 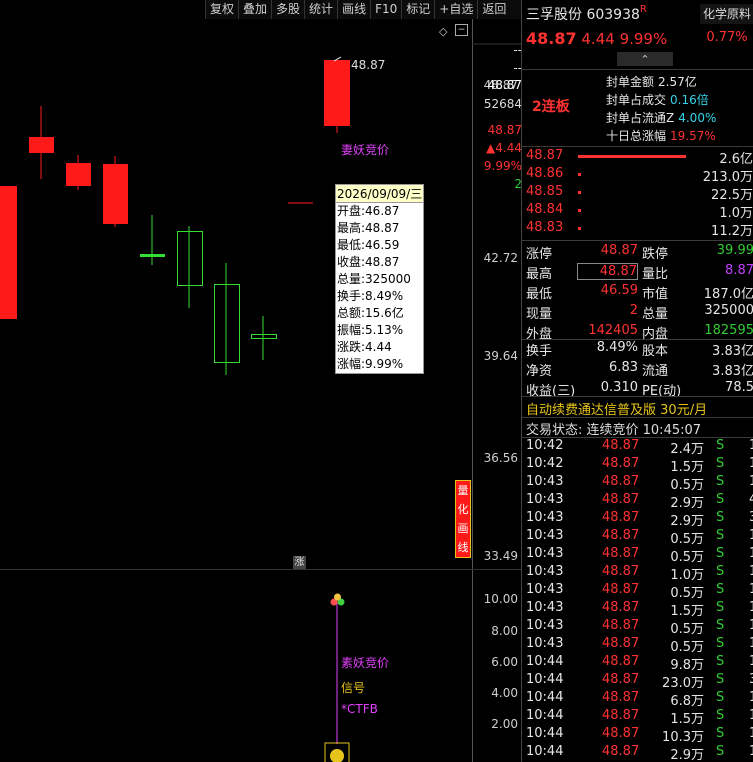 What do you see at coordinates (443, 31) in the screenshot?
I see `diamond-icon: ◇` at bounding box center [443, 31].